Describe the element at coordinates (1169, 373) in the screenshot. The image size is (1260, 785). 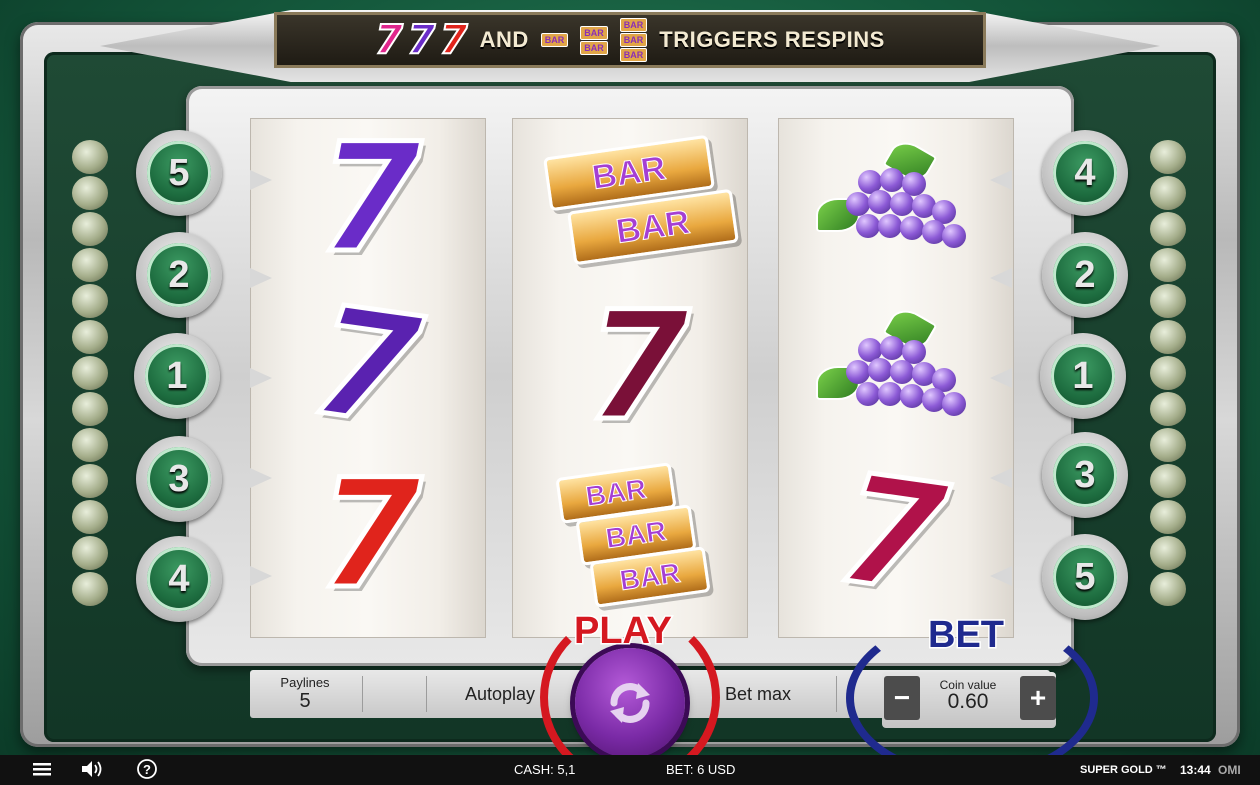
I see `right-bead-column` at that location.